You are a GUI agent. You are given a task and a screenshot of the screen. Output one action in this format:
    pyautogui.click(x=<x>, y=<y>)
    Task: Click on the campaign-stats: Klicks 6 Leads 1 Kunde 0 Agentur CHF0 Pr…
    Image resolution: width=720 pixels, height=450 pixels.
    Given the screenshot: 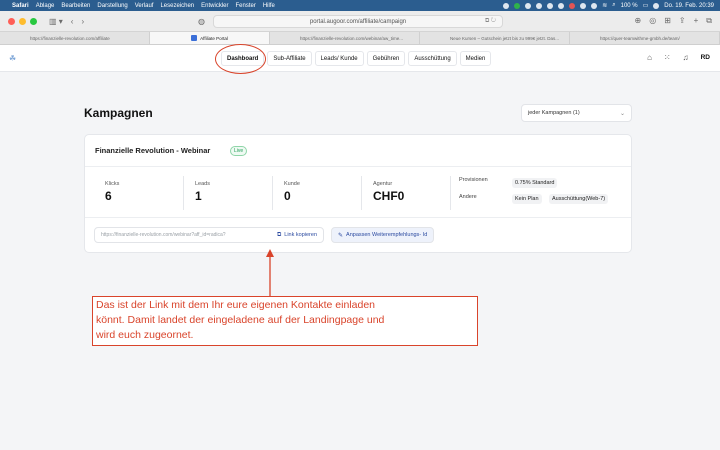 What is the action you would take?
    pyautogui.click(x=358, y=193)
    